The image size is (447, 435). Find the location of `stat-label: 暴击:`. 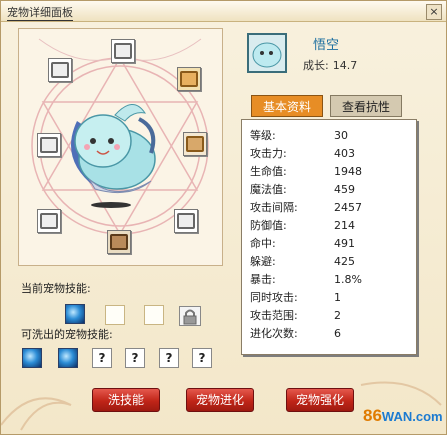

stat-label: 暴击: is located at coordinates (263, 279).